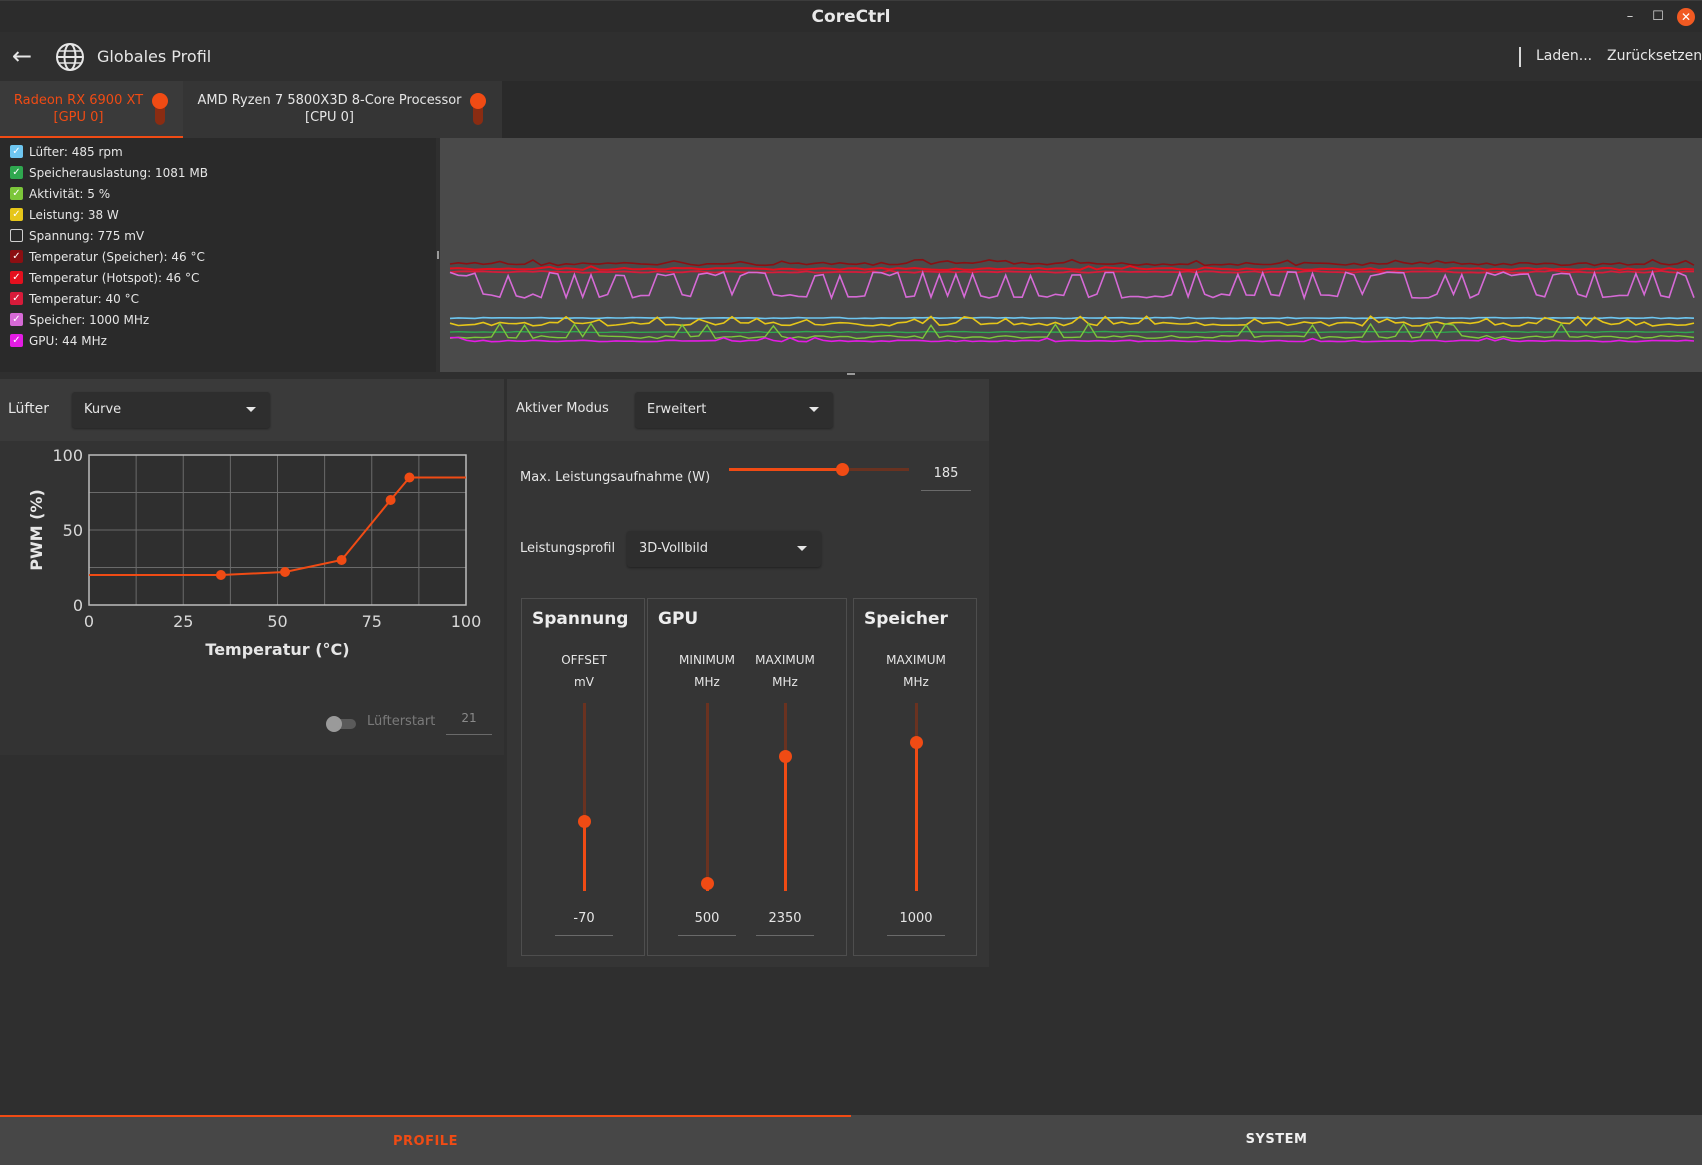 The image size is (1702, 1165). I want to click on tab-cpu-id: [CPU 0], so click(329, 117).